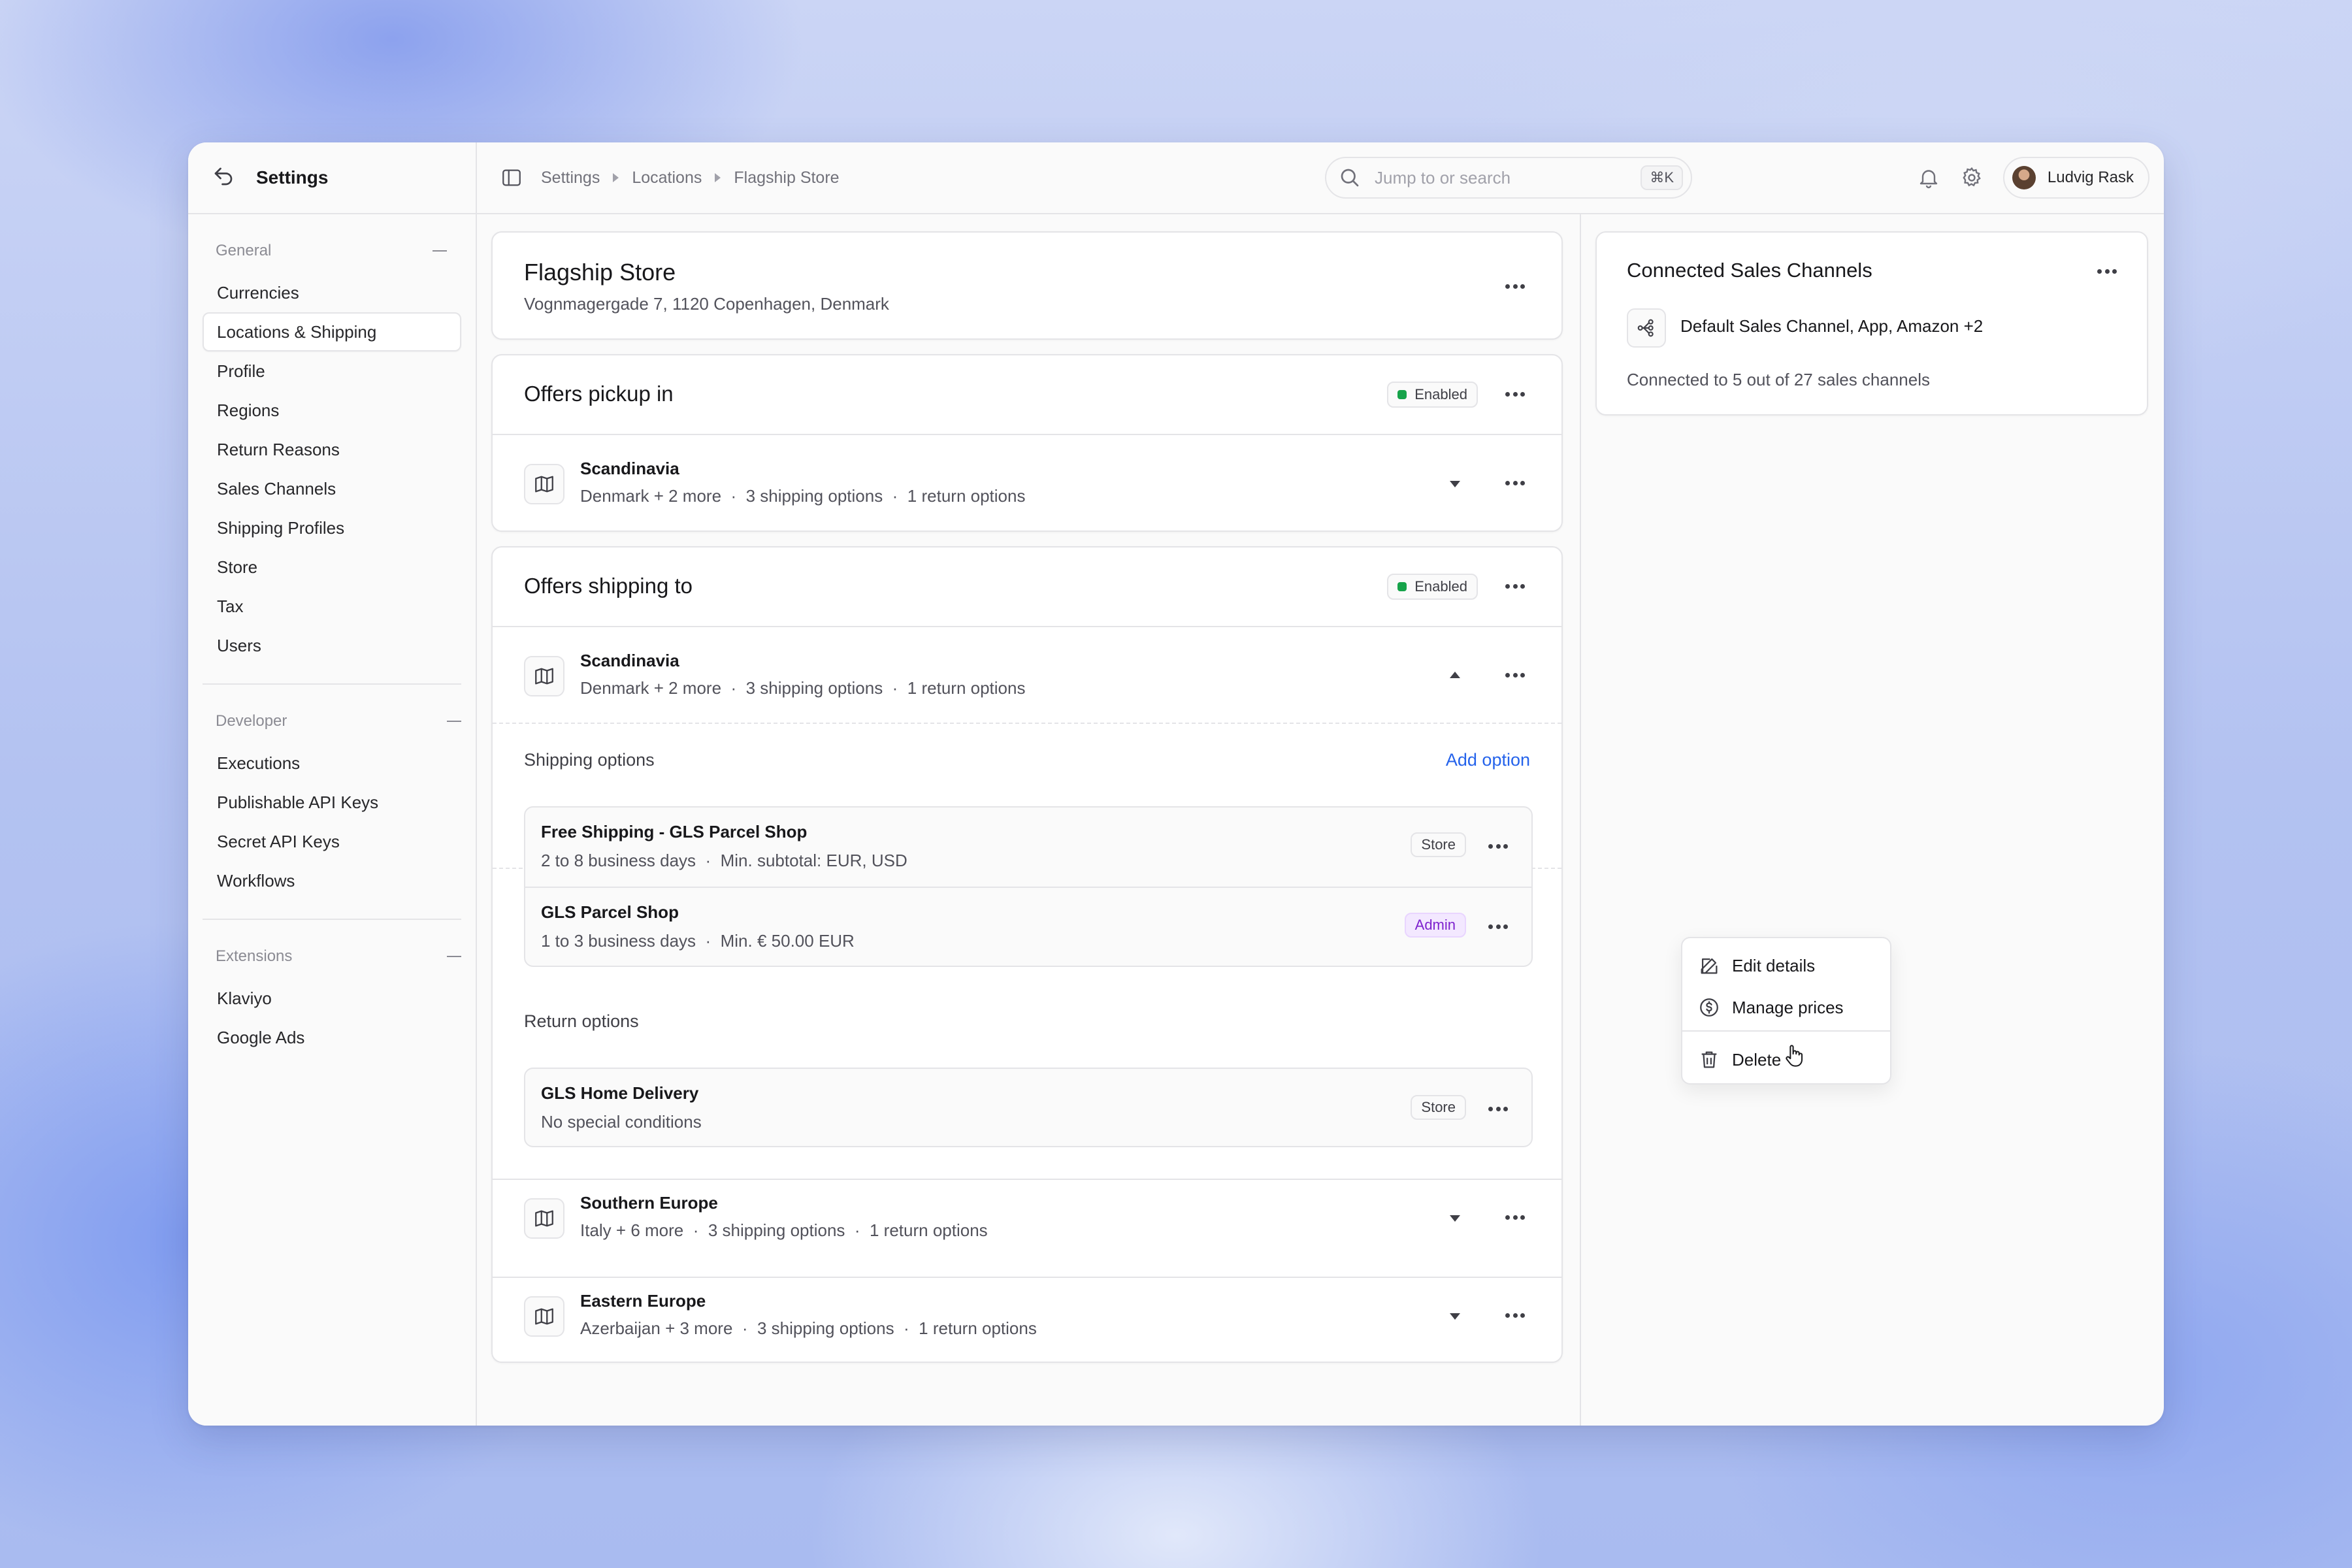 The image size is (2352, 1568). What do you see at coordinates (332, 567) in the screenshot?
I see `sidebar-item-store: Store` at bounding box center [332, 567].